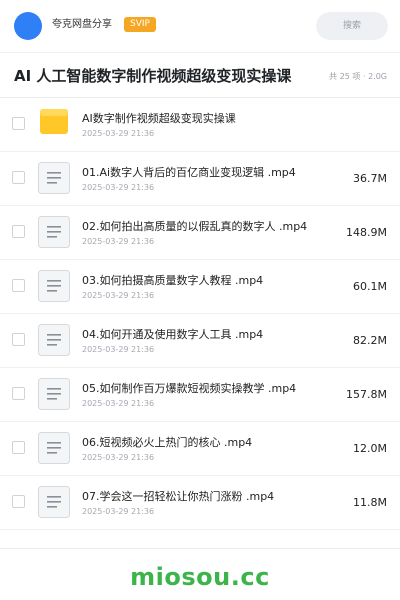 This screenshot has width=400, height=600. What do you see at coordinates (370, 448) in the screenshot?
I see `file-size: 12.0M` at bounding box center [370, 448].